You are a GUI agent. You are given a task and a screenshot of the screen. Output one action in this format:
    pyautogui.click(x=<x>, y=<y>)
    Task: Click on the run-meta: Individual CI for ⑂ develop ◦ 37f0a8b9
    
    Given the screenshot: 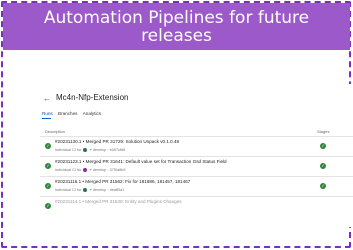 What is the action you would take?
    pyautogui.click(x=90, y=170)
    